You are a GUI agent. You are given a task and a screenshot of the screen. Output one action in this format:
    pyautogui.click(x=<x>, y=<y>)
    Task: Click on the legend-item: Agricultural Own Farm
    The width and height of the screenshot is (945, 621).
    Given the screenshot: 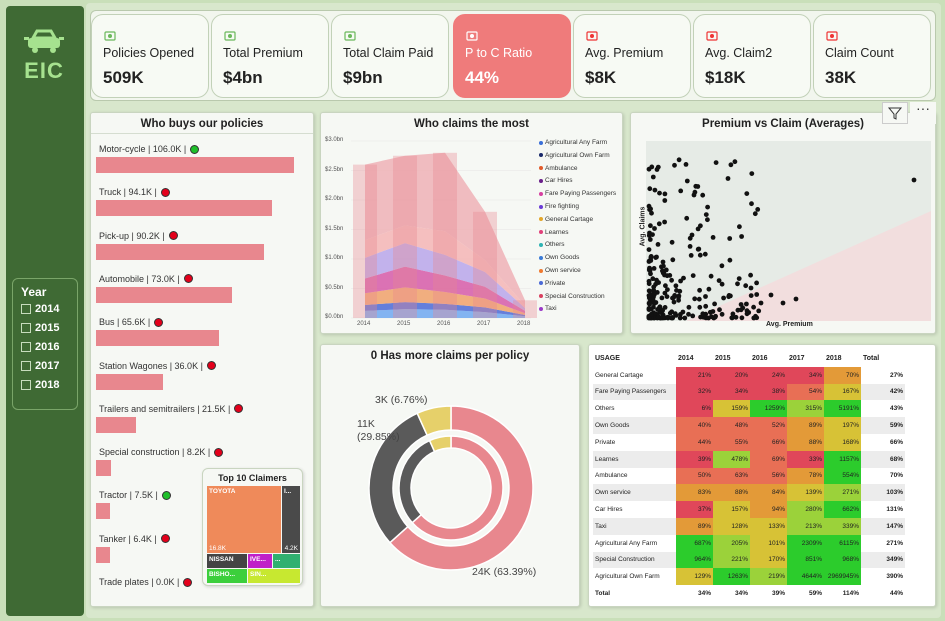 What is the action you would take?
    pyautogui.click(x=574, y=155)
    